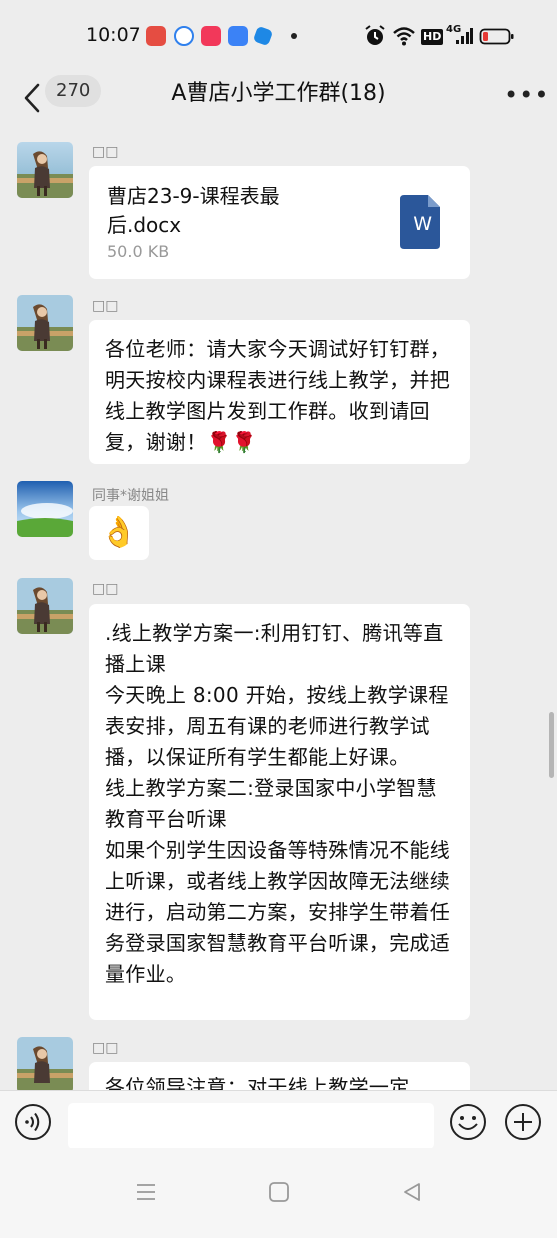  I want to click on ok-hand-emoji: 👌, so click(119, 532).